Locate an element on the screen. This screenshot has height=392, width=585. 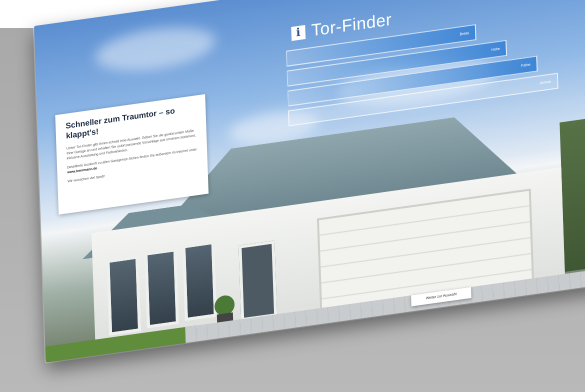
front-door is located at coordinates (258, 281).